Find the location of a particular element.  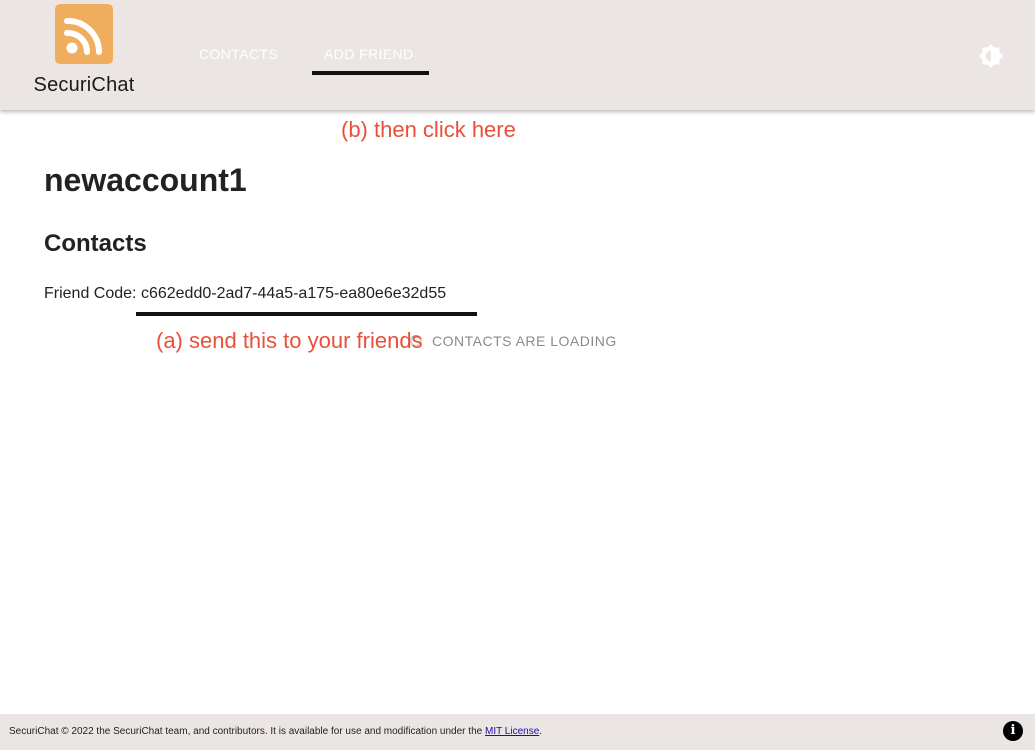

info-button: i is located at coordinates (1013, 731).